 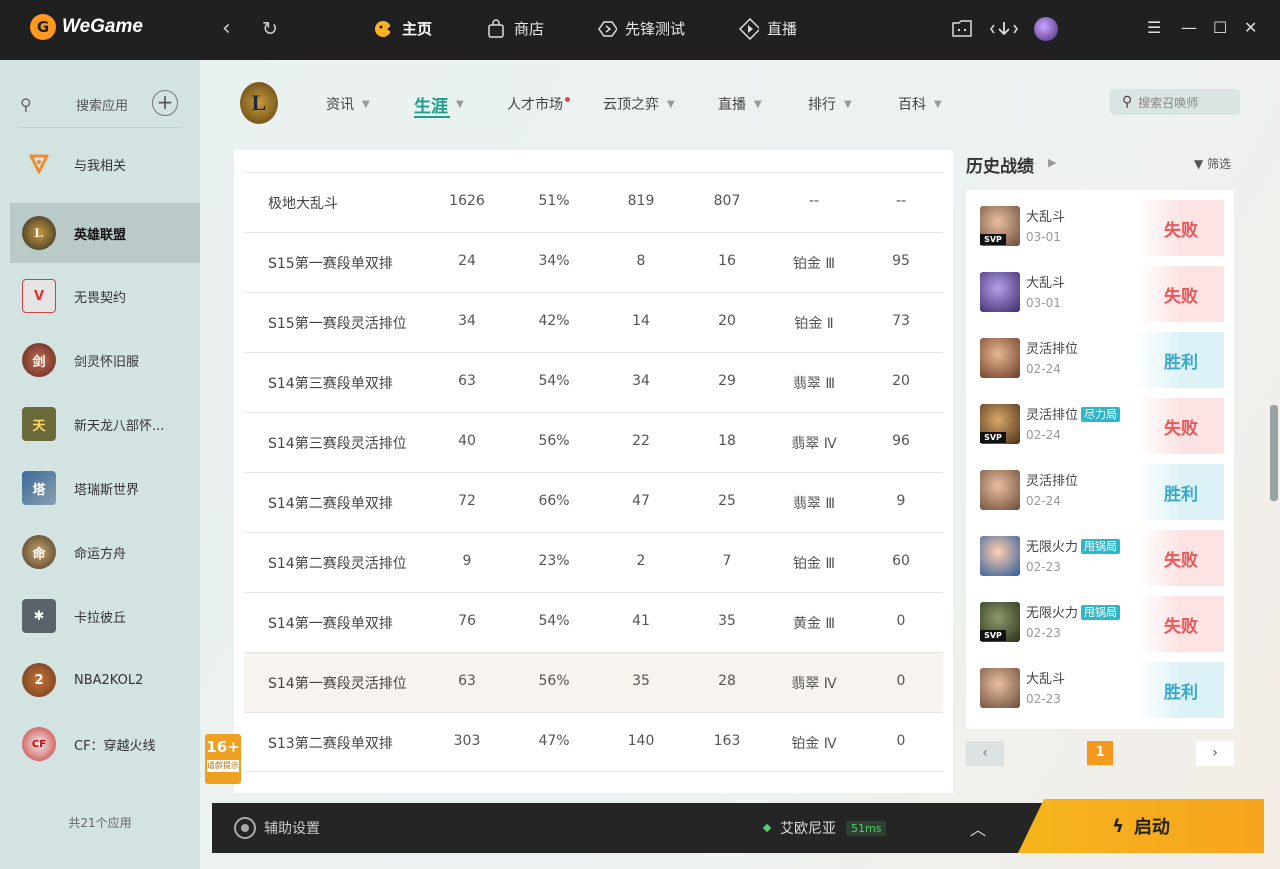 I want to click on refresh-icon: ↻, so click(x=270, y=29).